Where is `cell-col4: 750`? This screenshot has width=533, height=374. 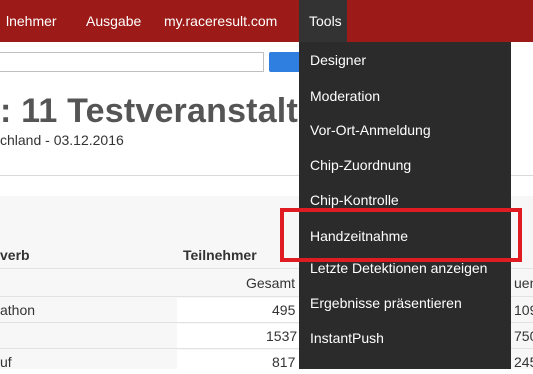 cell-col4: 750 is located at coordinates (523, 336).